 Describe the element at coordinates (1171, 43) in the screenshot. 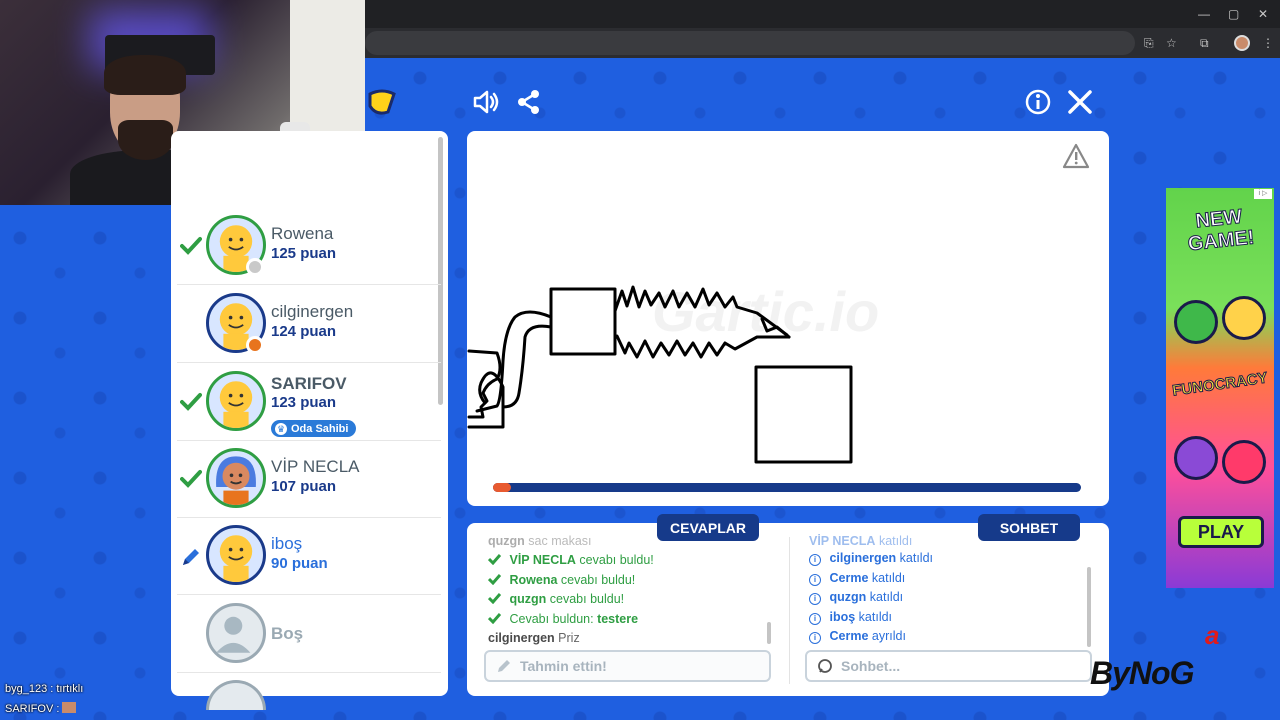

I see `bookmark-star-icon: ☆` at that location.